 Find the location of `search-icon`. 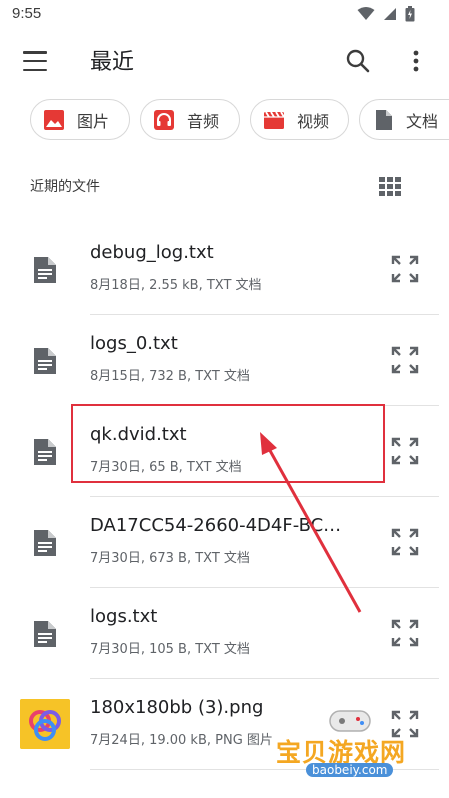

search-icon is located at coordinates (358, 61).